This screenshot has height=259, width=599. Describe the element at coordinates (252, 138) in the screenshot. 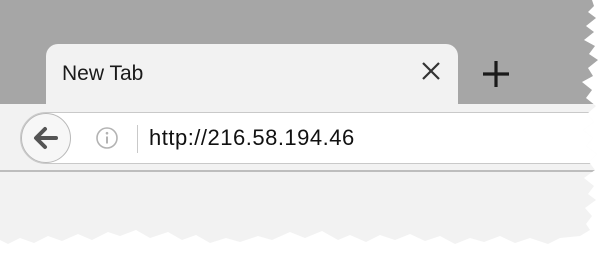

I see `url-text: http://216.58.194.46` at that location.